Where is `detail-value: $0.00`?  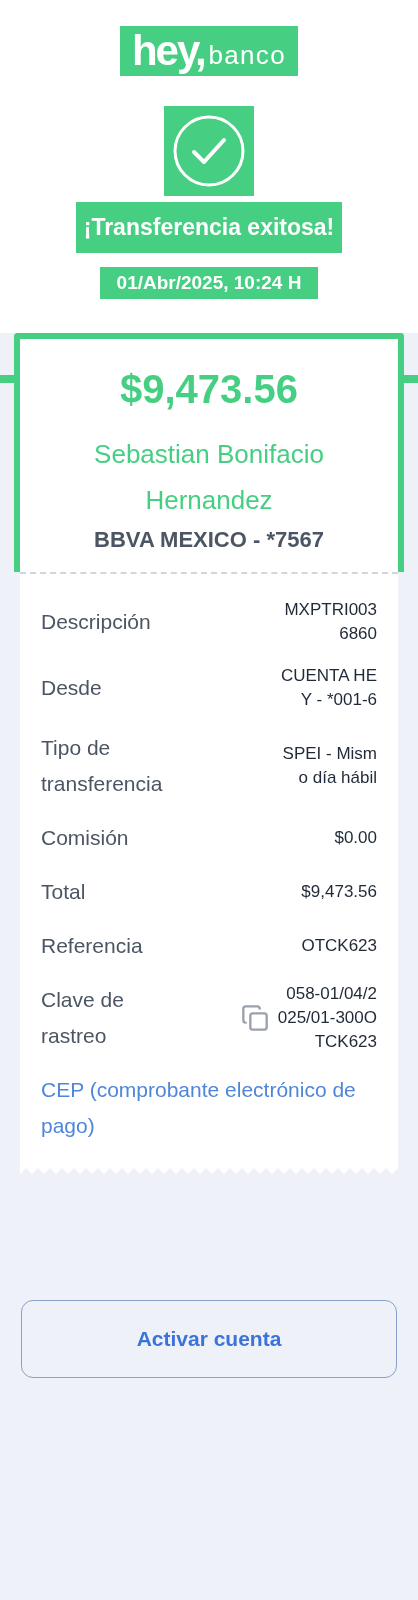 detail-value: $0.00 is located at coordinates (355, 837).